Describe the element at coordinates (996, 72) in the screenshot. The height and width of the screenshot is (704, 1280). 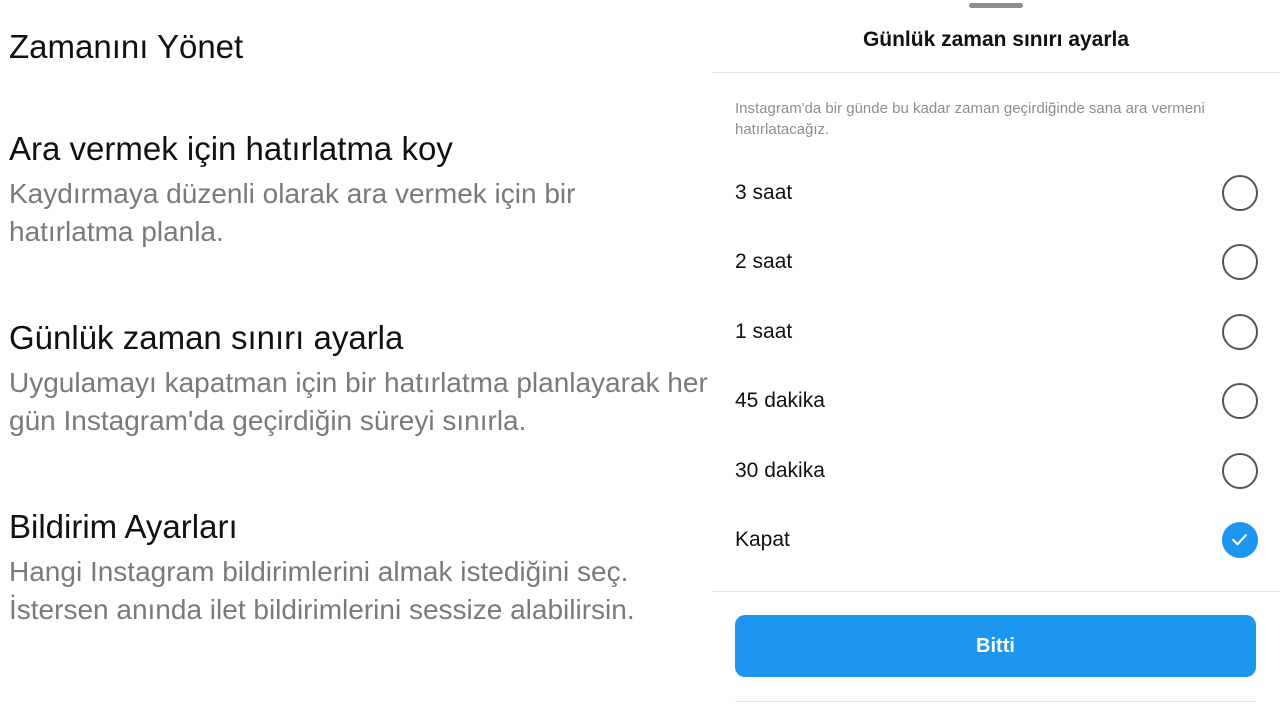
I see `header-divider` at that location.